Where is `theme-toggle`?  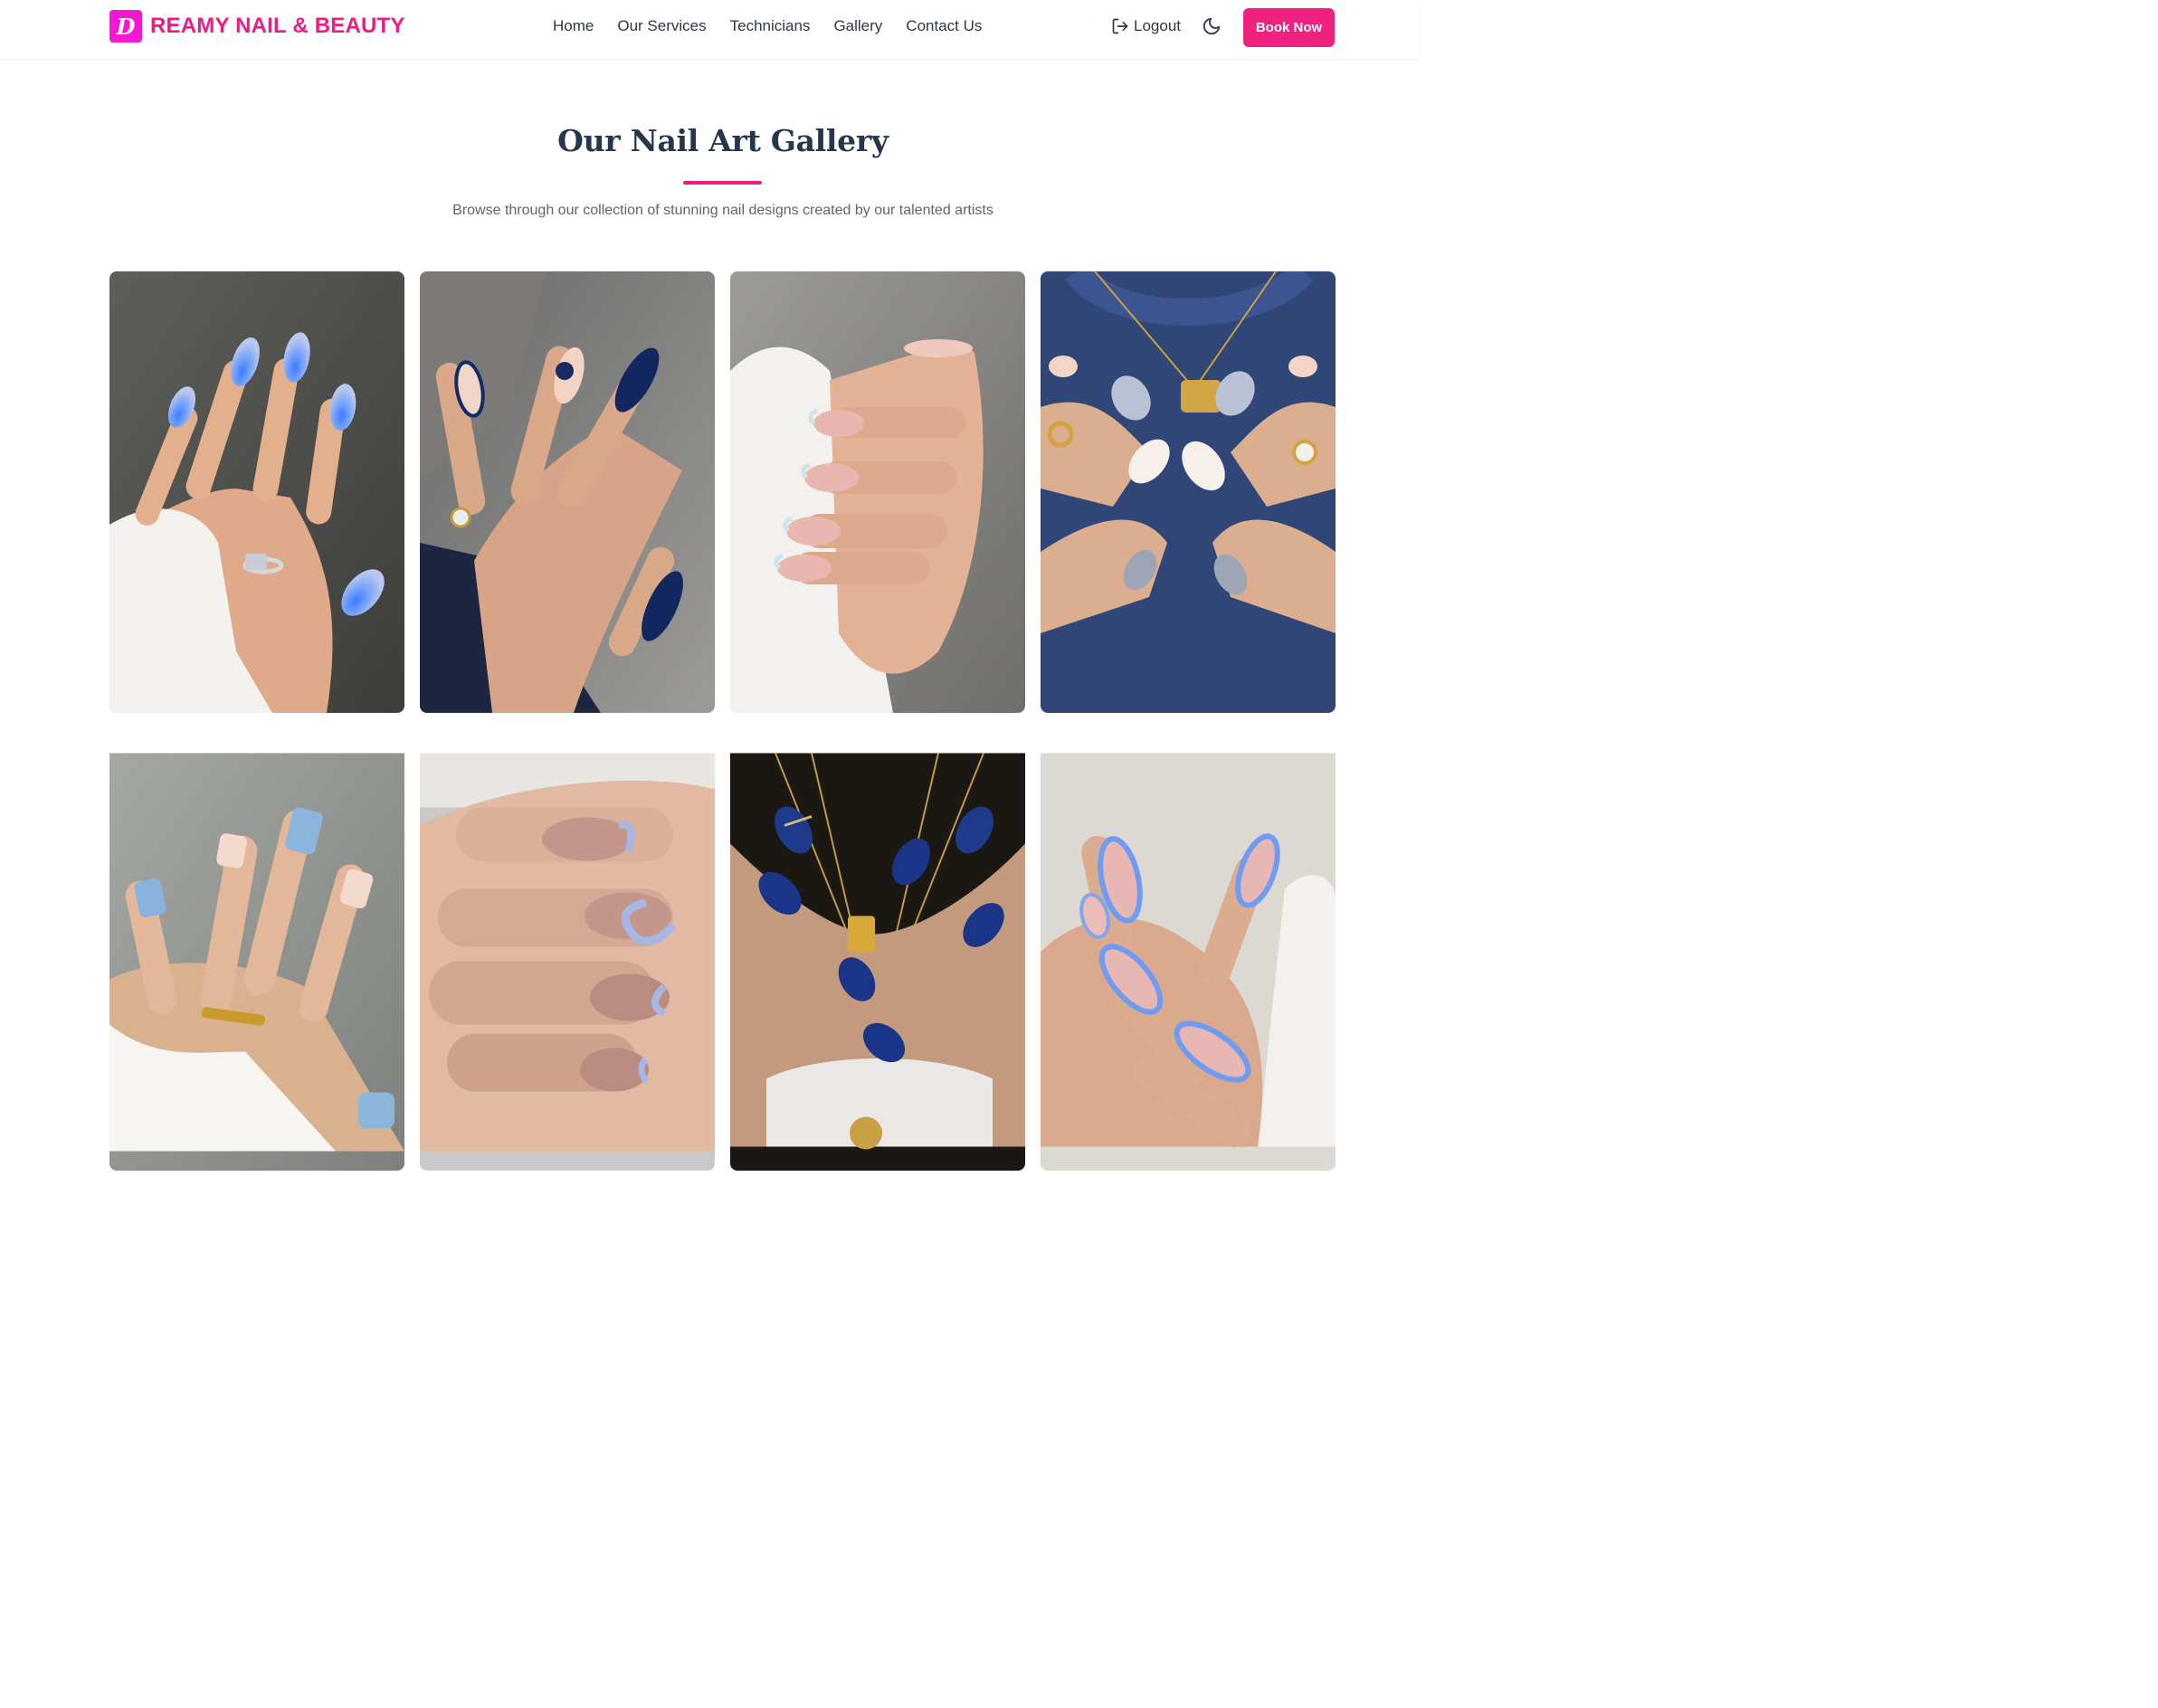
theme-toggle is located at coordinates (1212, 26).